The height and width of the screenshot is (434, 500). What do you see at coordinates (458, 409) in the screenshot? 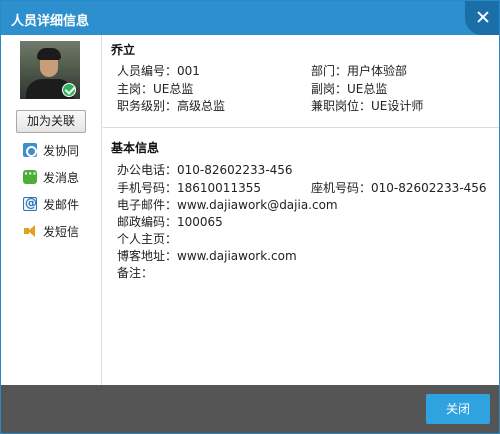
I see `close-button: 关闭` at bounding box center [458, 409].